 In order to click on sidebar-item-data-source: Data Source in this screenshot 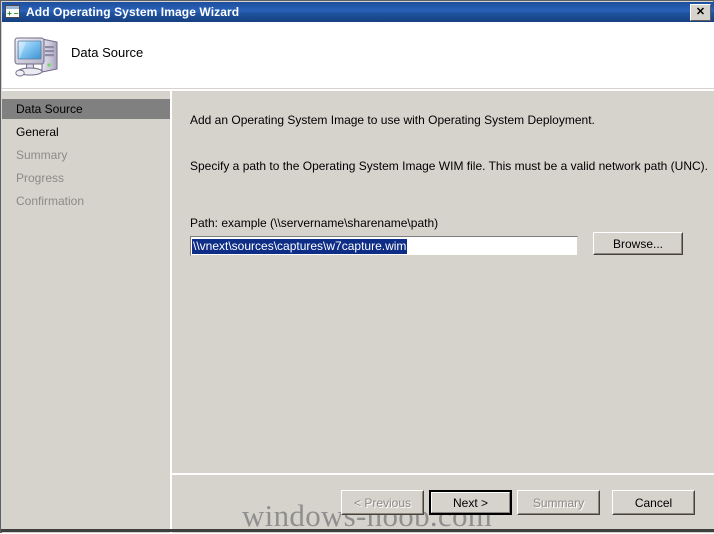, I will do `click(86, 109)`.